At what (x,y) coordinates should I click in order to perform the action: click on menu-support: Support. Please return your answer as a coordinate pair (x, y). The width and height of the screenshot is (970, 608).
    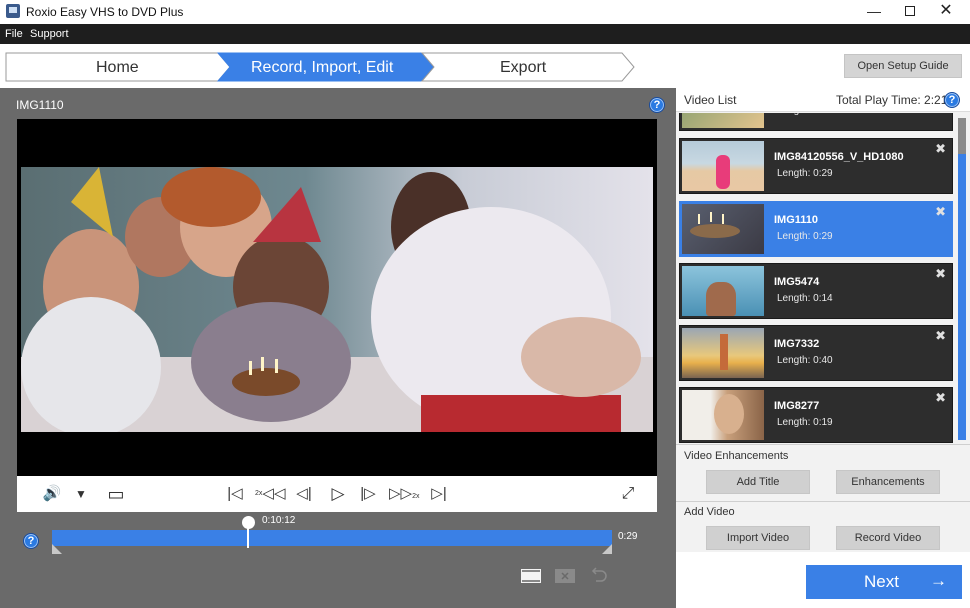
    Looking at the image, I should click on (49, 34).